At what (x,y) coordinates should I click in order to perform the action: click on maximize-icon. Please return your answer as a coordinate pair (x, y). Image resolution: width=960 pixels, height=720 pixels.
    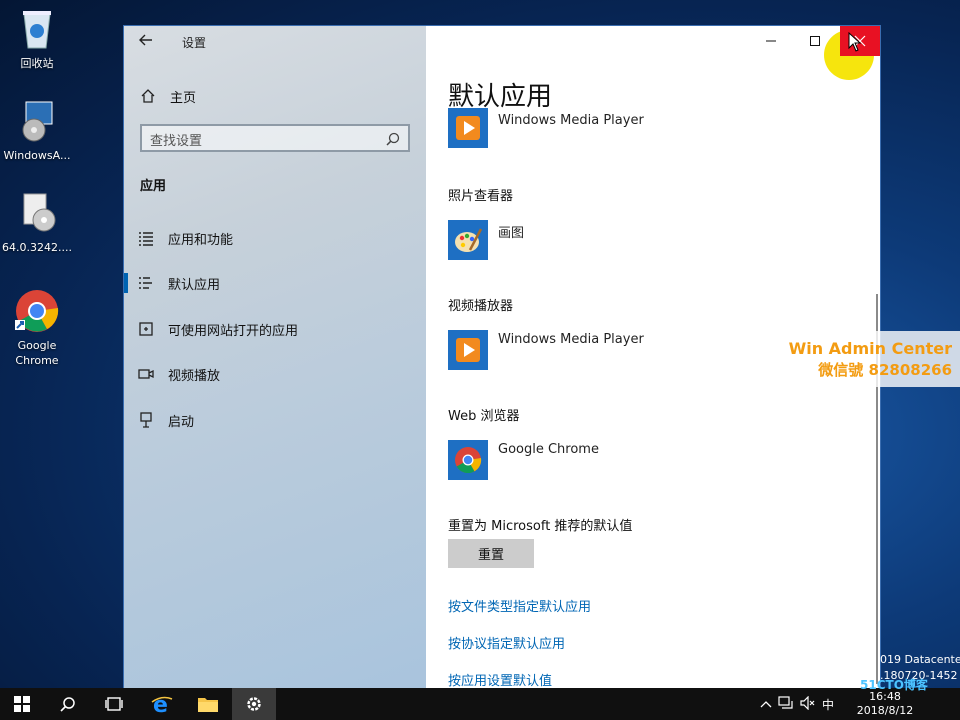
    Looking at the image, I should click on (815, 41).